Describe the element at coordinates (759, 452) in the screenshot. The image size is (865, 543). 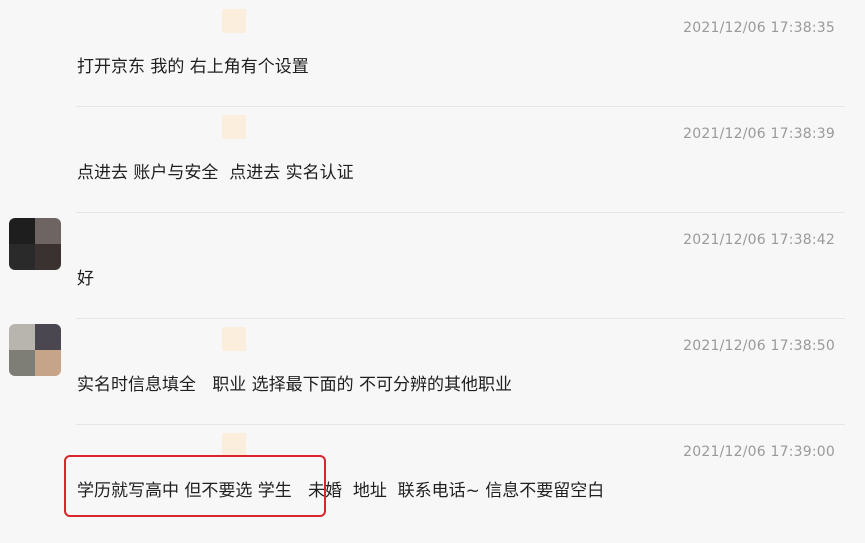
I see `message-timestamp: 2021/12/06 17:39:00` at that location.